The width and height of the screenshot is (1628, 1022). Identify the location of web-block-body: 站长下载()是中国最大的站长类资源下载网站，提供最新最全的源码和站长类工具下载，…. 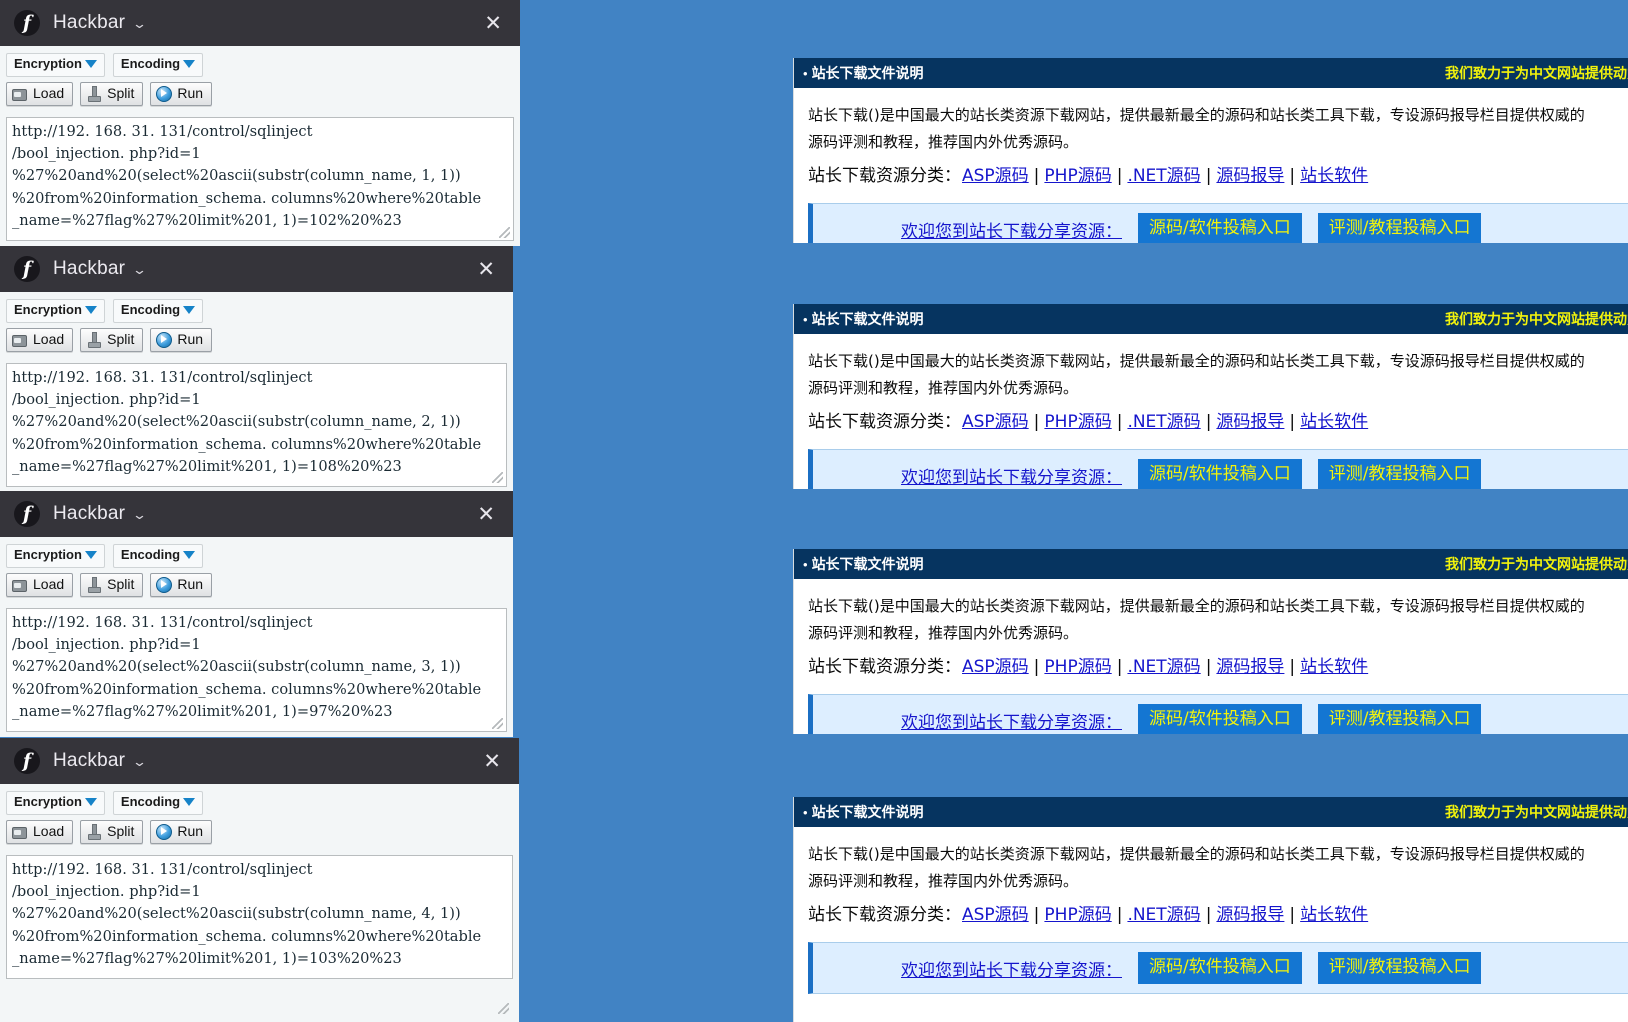
(1211, 656).